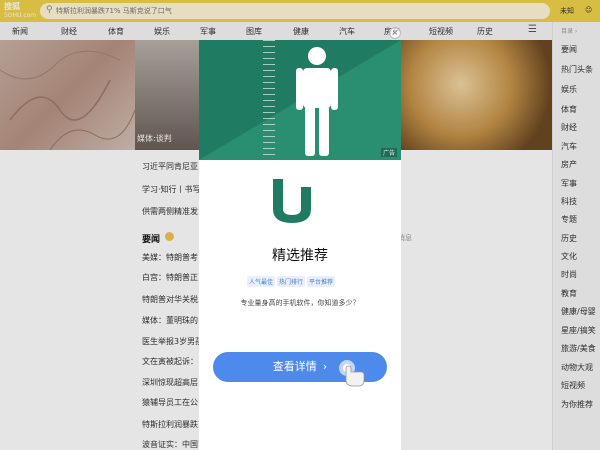  What do you see at coordinates (325, 366) in the screenshot?
I see `chevron-right-icon: ›` at bounding box center [325, 366].